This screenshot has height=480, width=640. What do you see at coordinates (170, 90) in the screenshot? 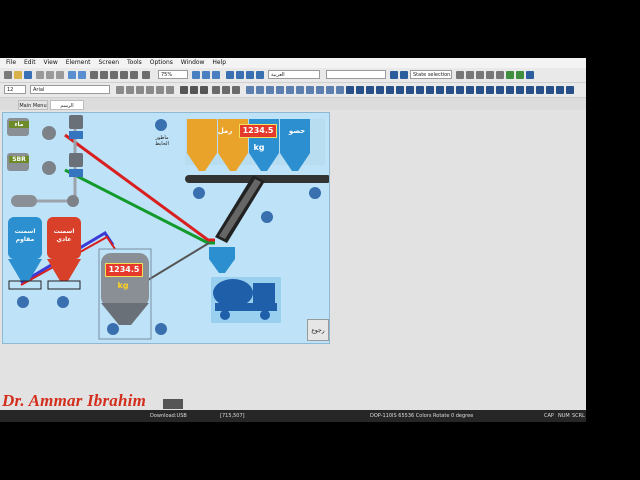
I see `line-style-icon` at bounding box center [170, 90].